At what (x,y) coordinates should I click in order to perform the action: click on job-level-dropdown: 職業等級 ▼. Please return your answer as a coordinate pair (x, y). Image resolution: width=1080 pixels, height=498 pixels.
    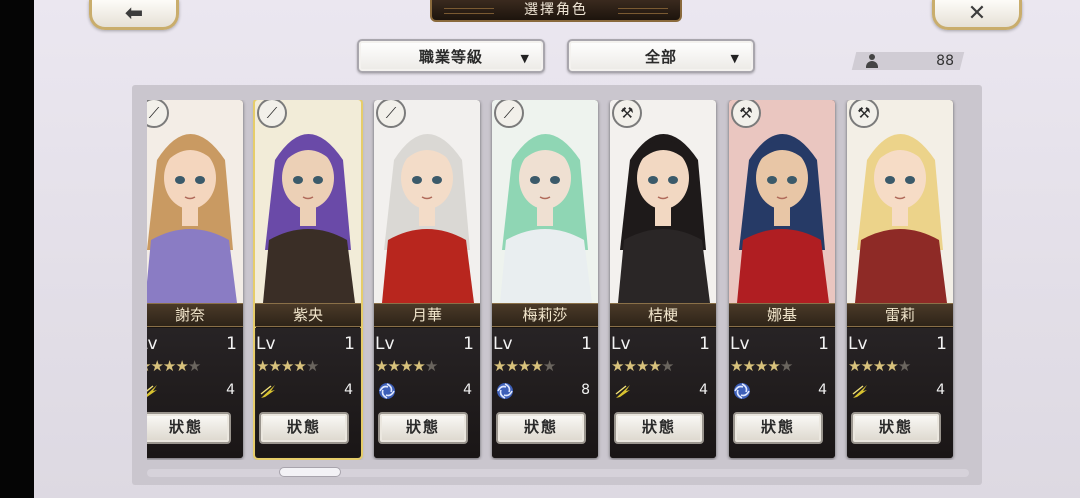
    Looking at the image, I should click on (451, 56).